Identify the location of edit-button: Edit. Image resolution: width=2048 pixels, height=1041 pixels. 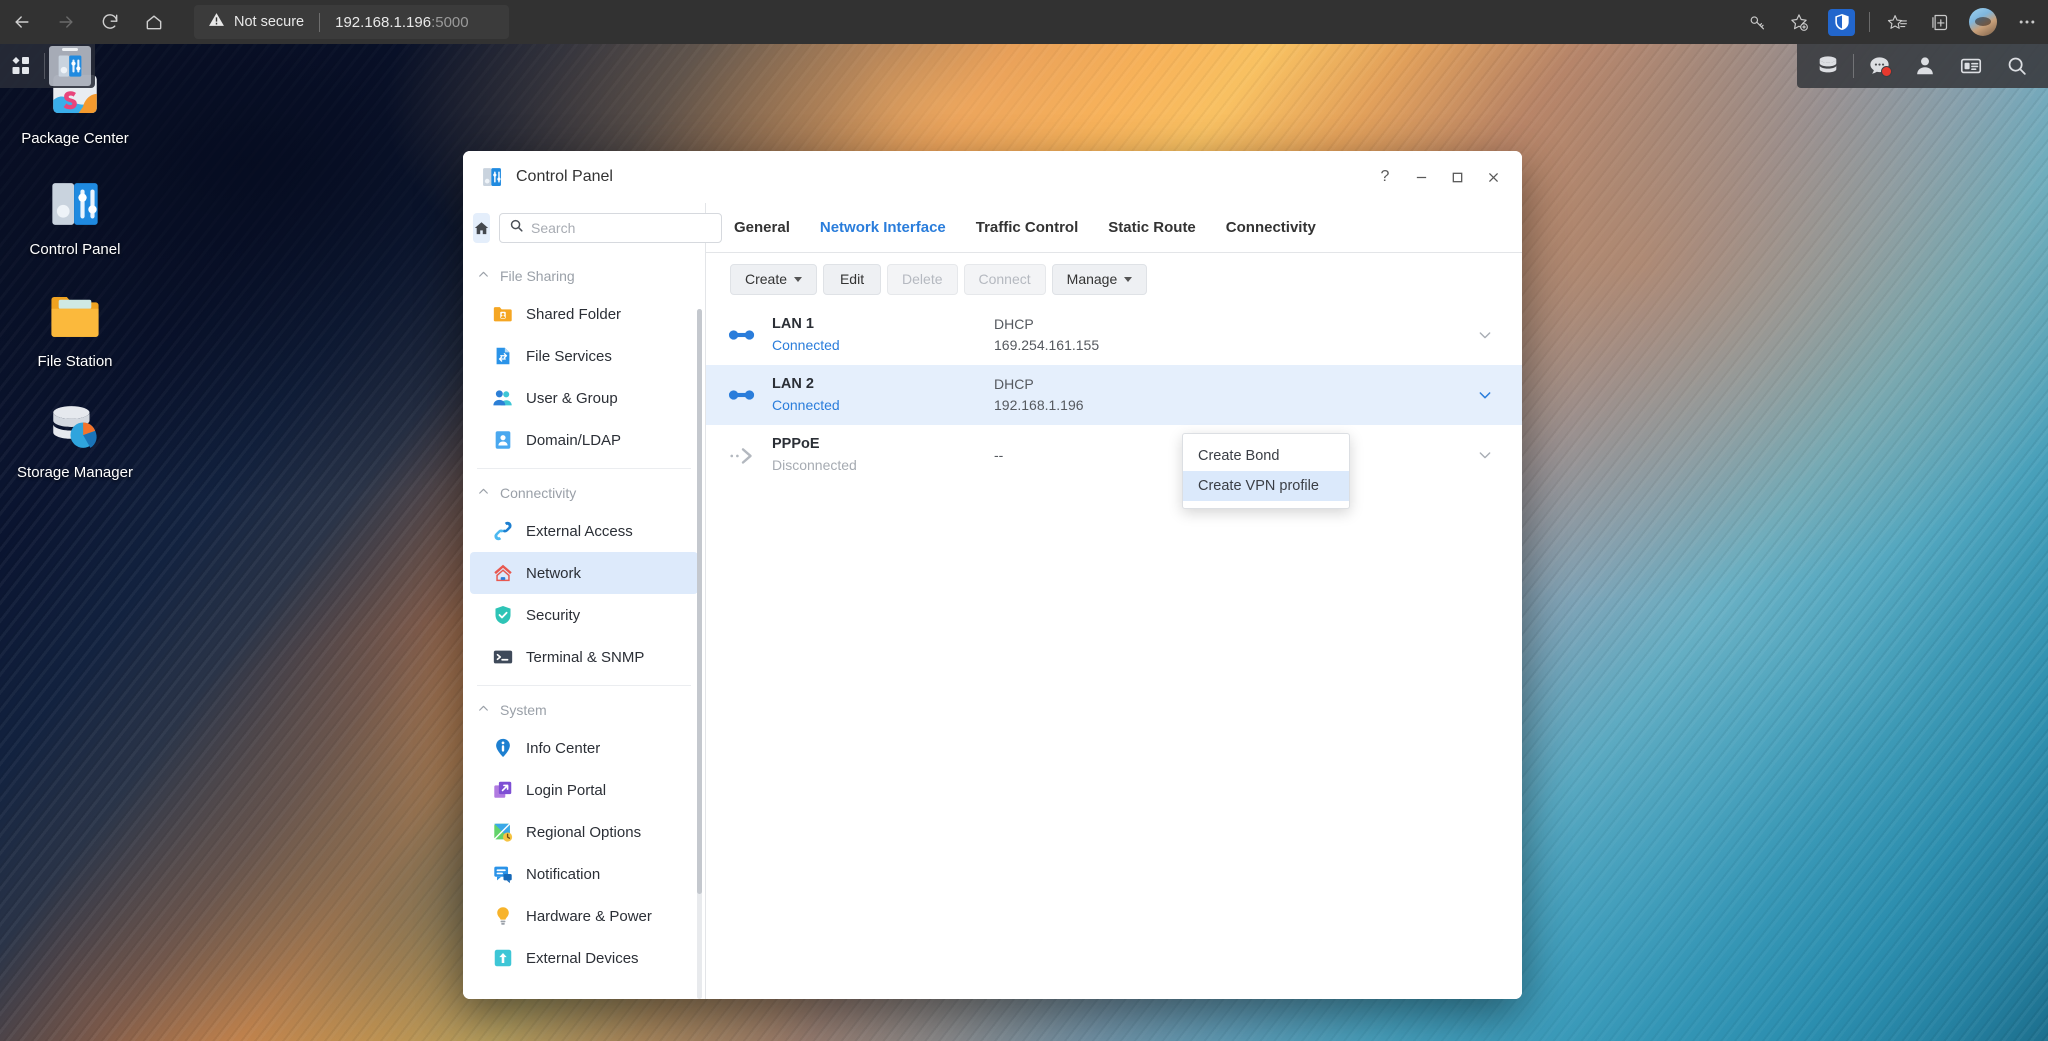
(852, 279).